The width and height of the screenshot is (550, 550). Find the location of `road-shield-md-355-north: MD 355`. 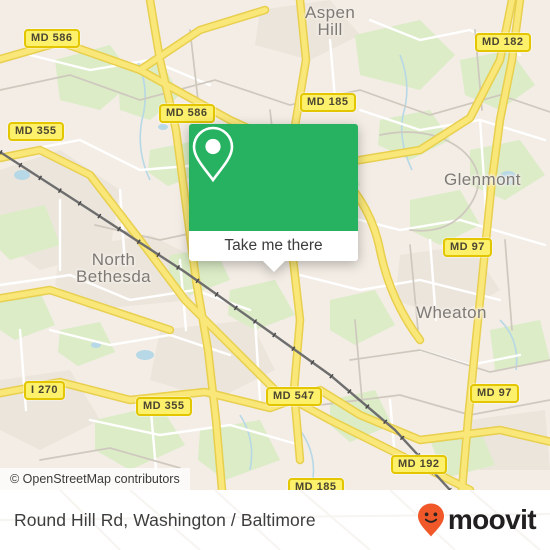

road-shield-md-355-north: MD 355 is located at coordinates (36, 131).